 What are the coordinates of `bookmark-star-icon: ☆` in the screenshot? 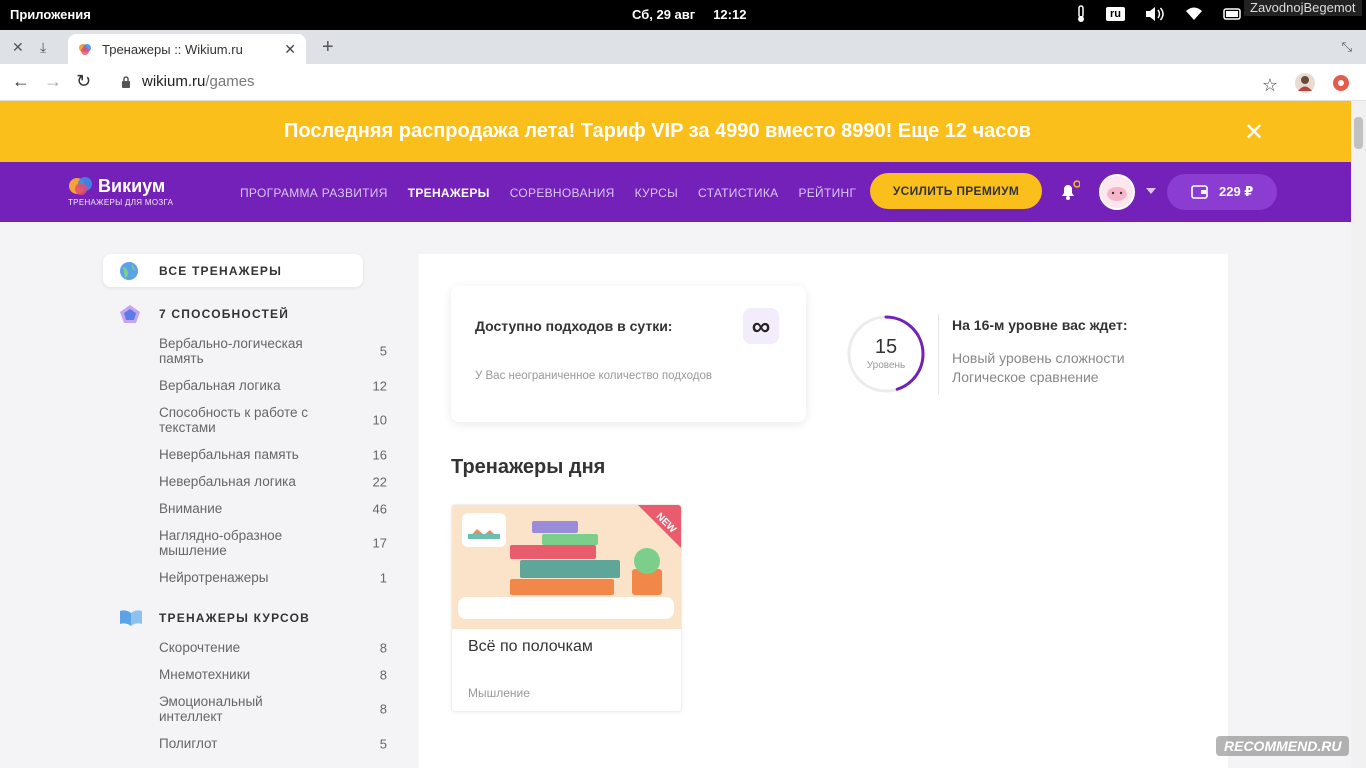 It's located at (1270, 85).